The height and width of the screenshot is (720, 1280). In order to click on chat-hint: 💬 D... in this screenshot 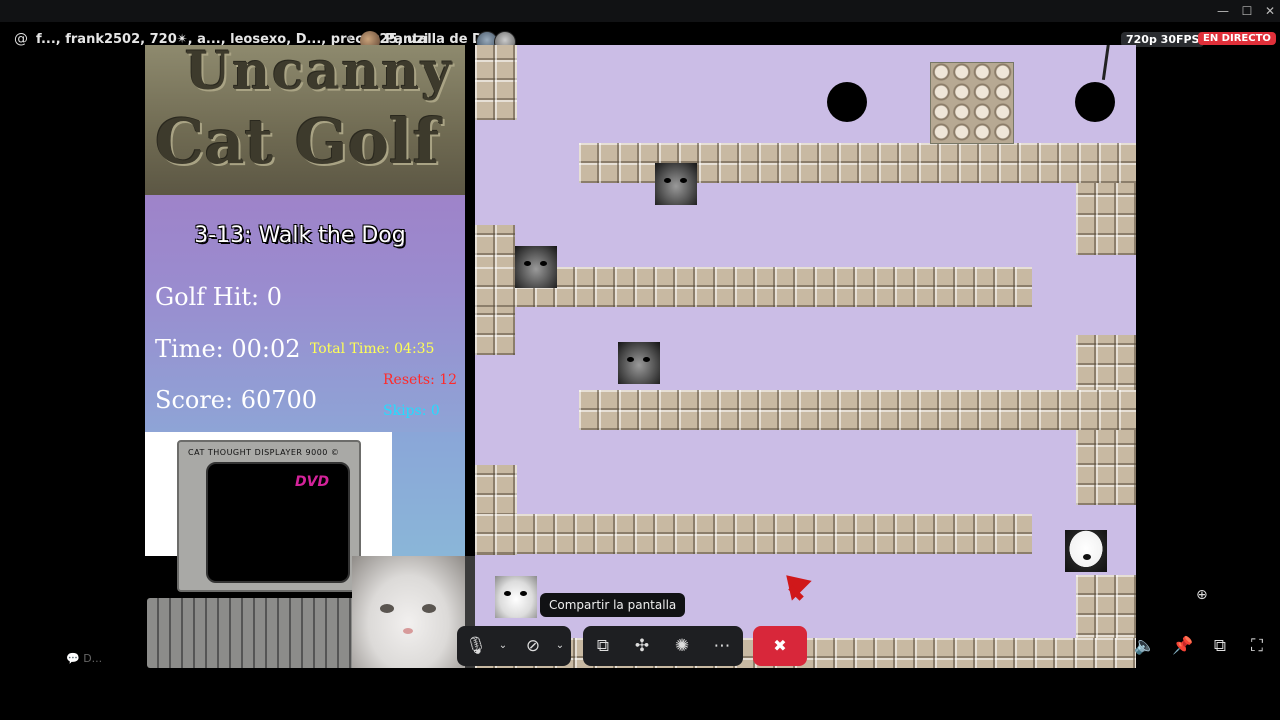, I will do `click(84, 658)`.